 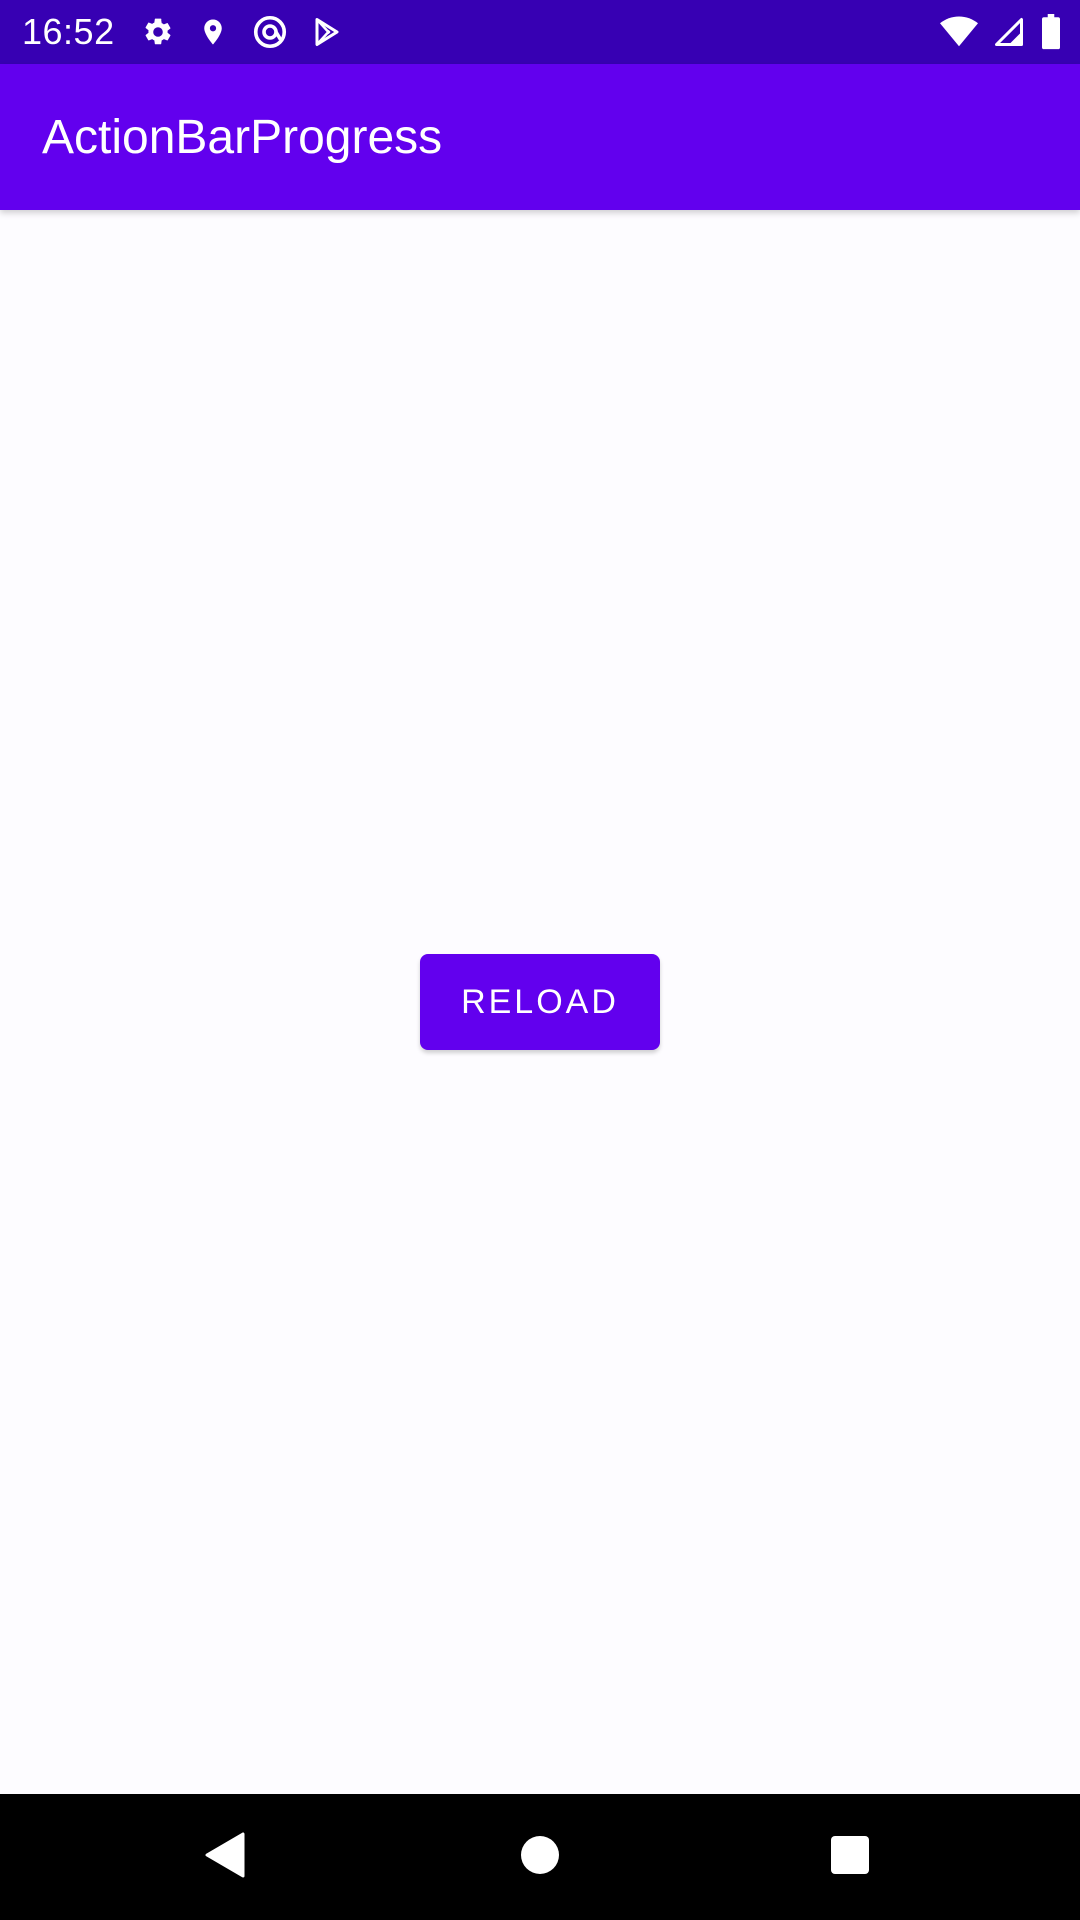 I want to click on recents-button, so click(x=850, y=1857).